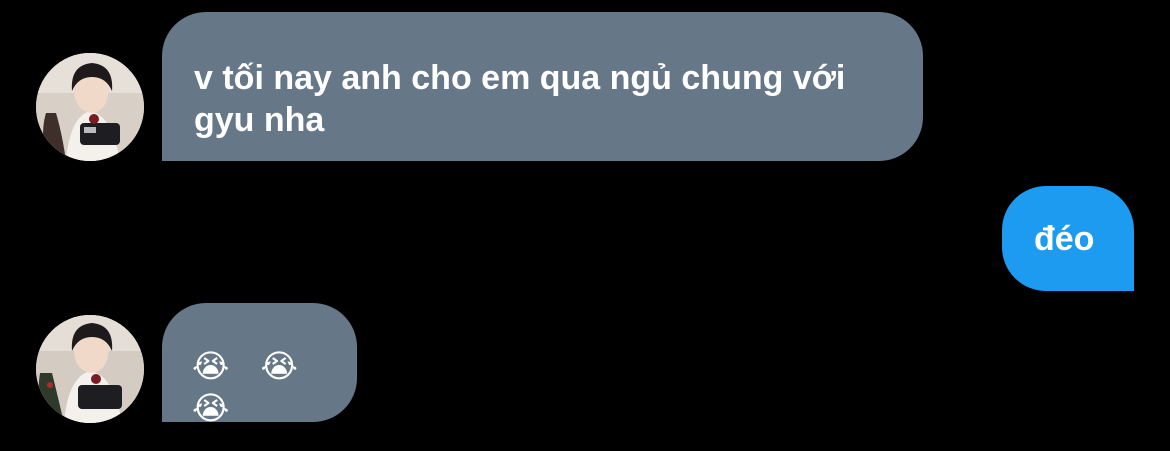 The width and height of the screenshot is (1170, 451). I want to click on message-text: đéo, so click(1064, 239).